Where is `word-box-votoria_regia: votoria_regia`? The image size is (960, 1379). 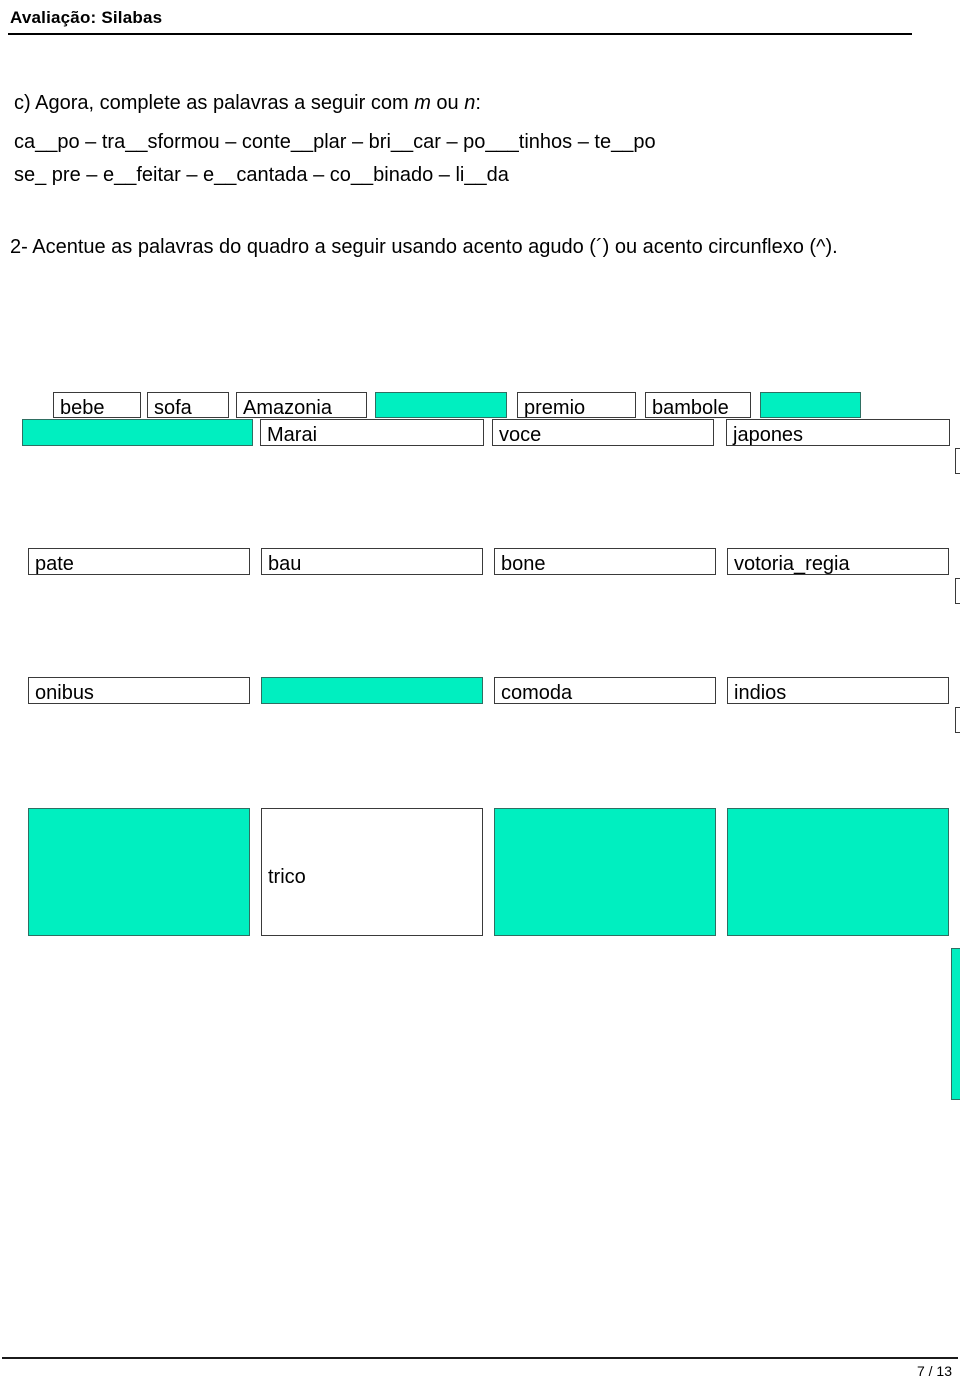
word-box-votoria_regia: votoria_regia is located at coordinates (838, 561).